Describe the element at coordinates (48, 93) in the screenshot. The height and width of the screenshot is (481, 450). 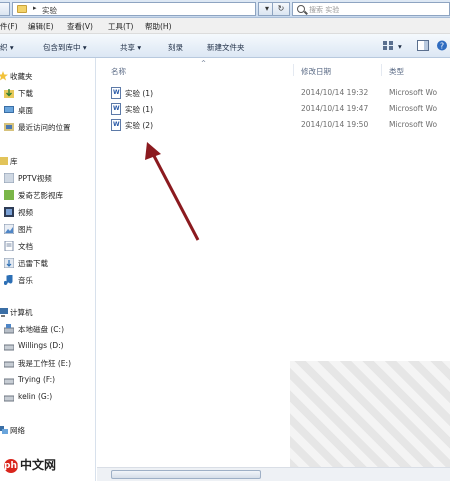
I see `sidebar-item-downloads: 下载` at that location.